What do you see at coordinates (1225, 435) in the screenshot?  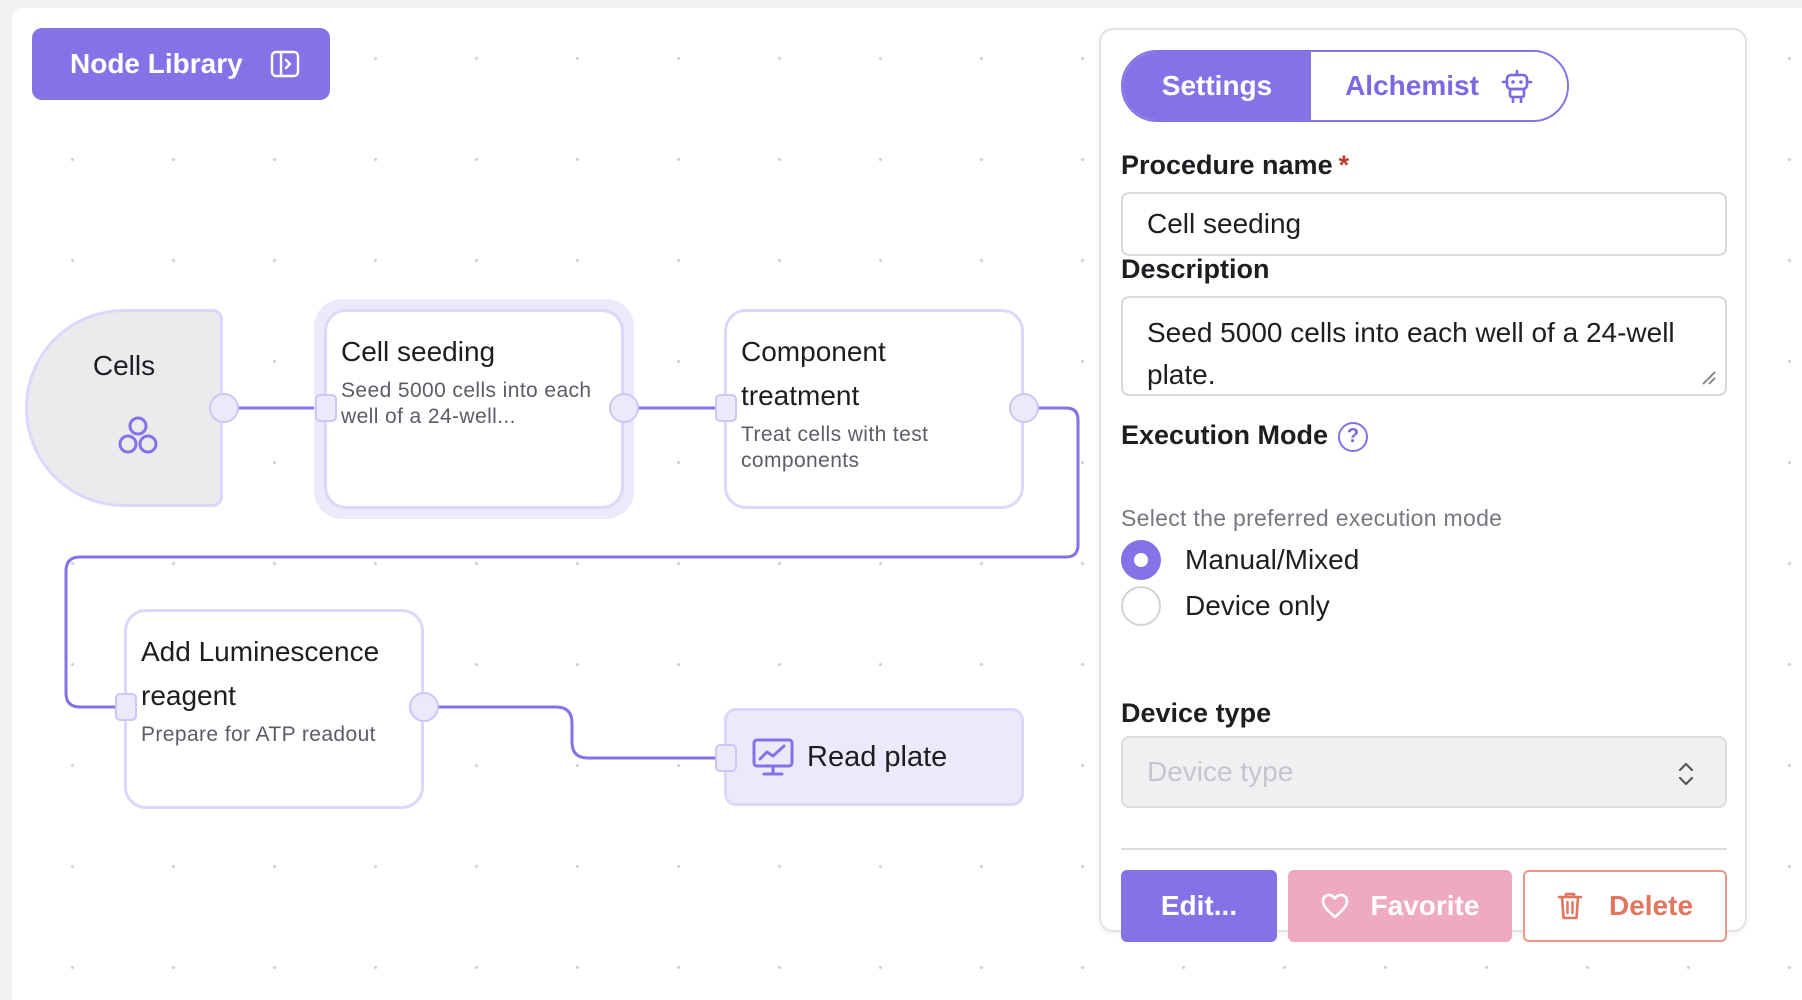 I see `execution-mode-label-text: Execution Mode` at bounding box center [1225, 435].